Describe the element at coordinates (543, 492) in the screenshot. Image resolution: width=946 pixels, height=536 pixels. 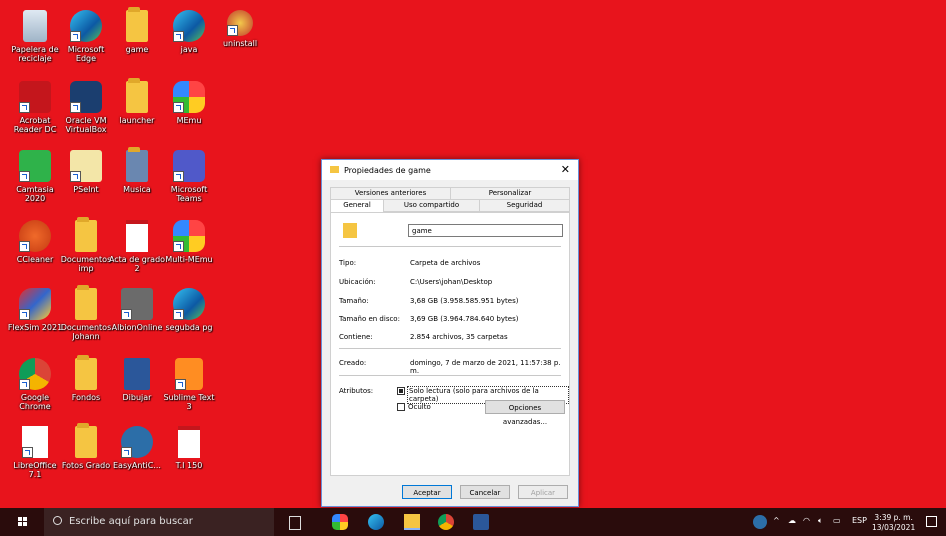
I see `apply-button: Aplicar` at that location.